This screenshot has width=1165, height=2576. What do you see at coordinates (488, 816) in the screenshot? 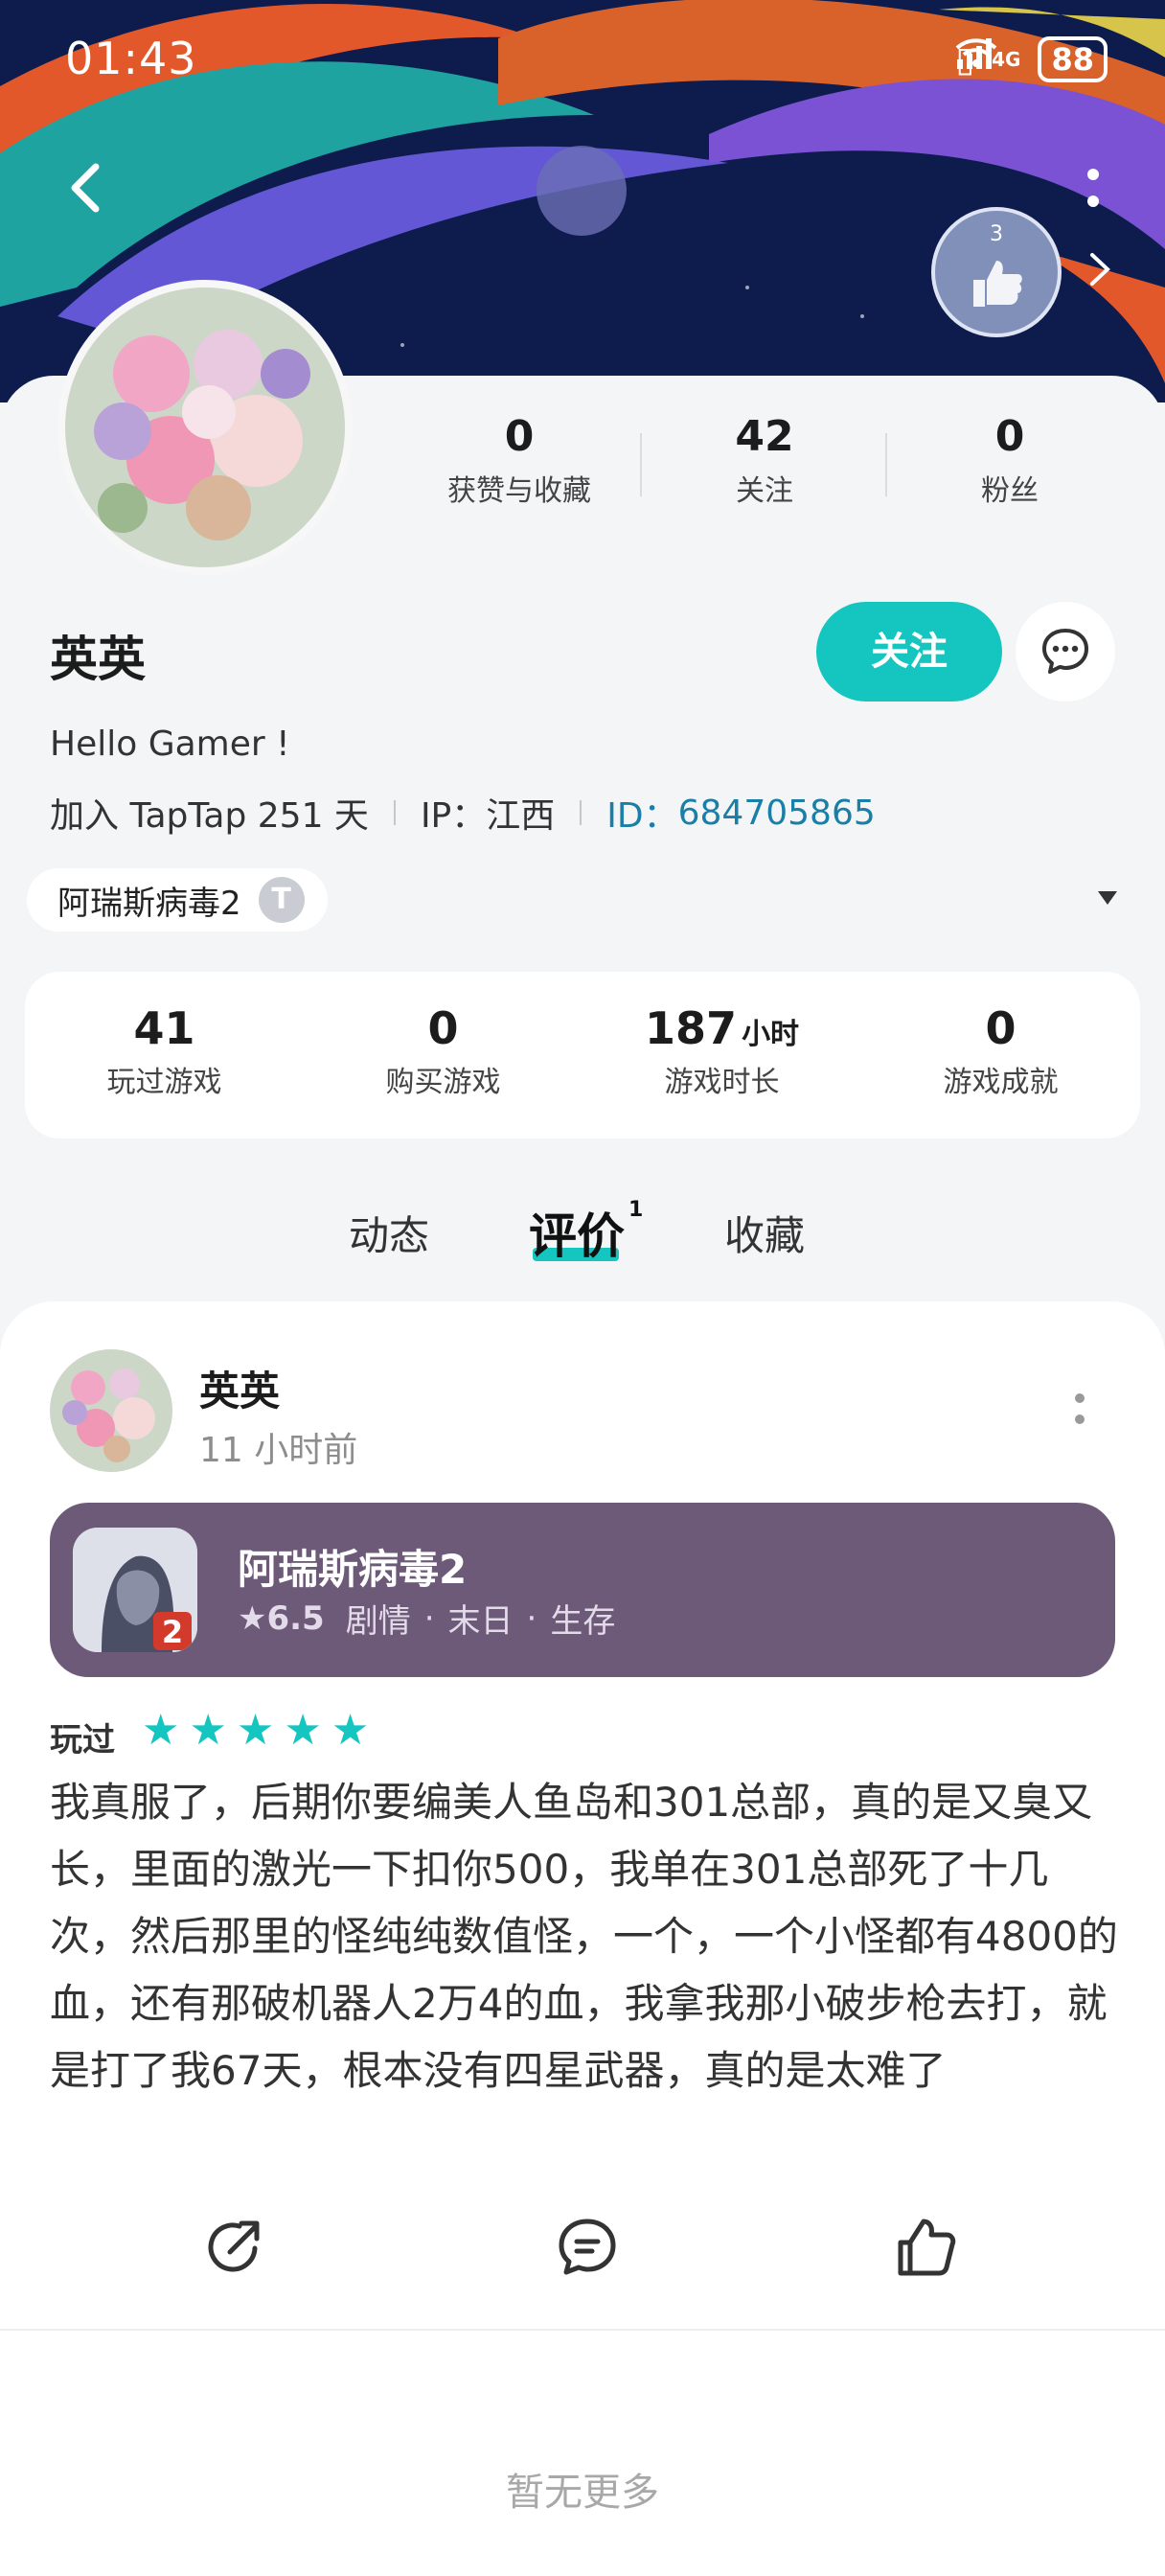
I see `ip-location: IP：江西` at bounding box center [488, 816].